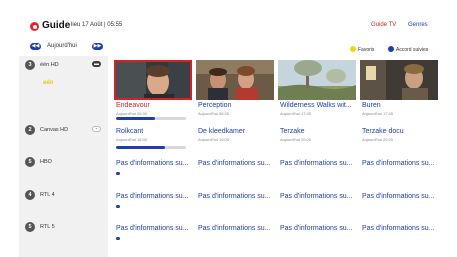 This screenshot has height=257, width=457. What do you see at coordinates (418, 25) in the screenshot?
I see `nav-genres: Genres` at bounding box center [418, 25].